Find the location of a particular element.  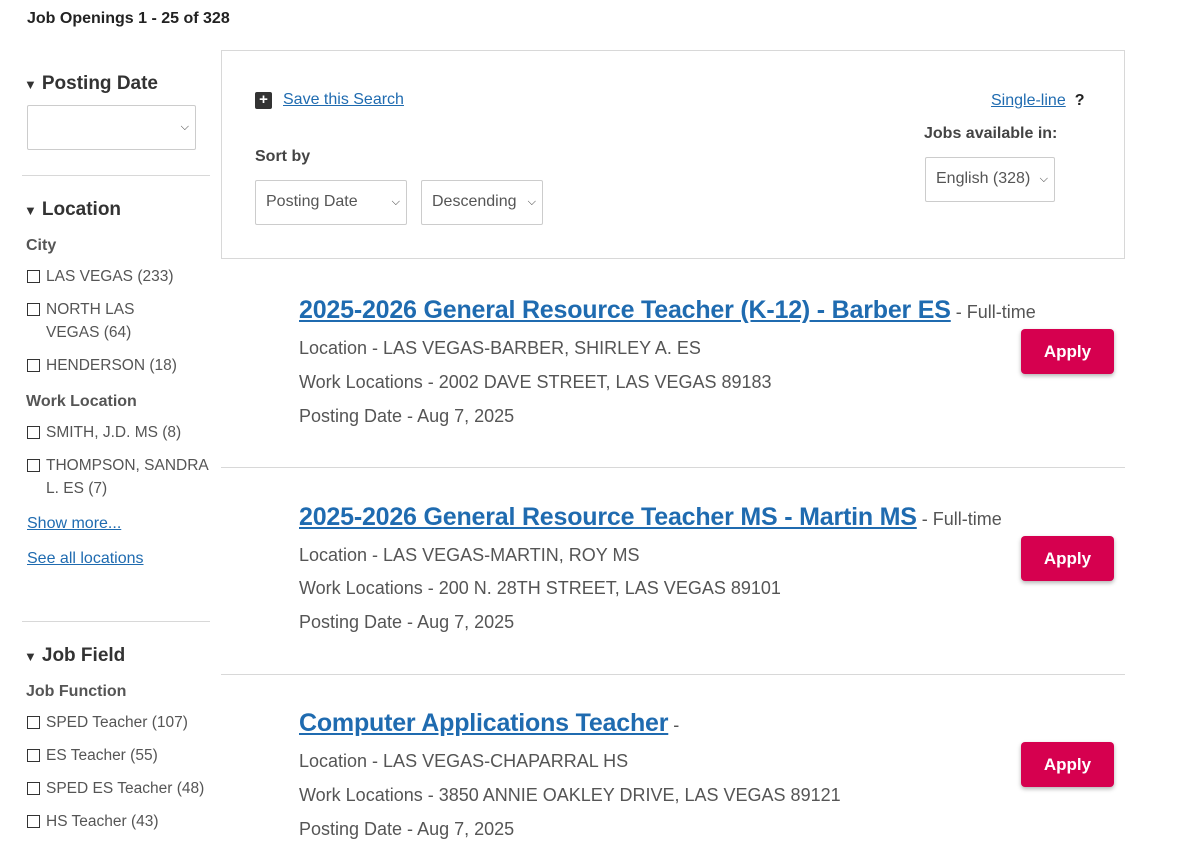

facet-posting-date-toggle: ▼ Posting Date is located at coordinates (117, 79).